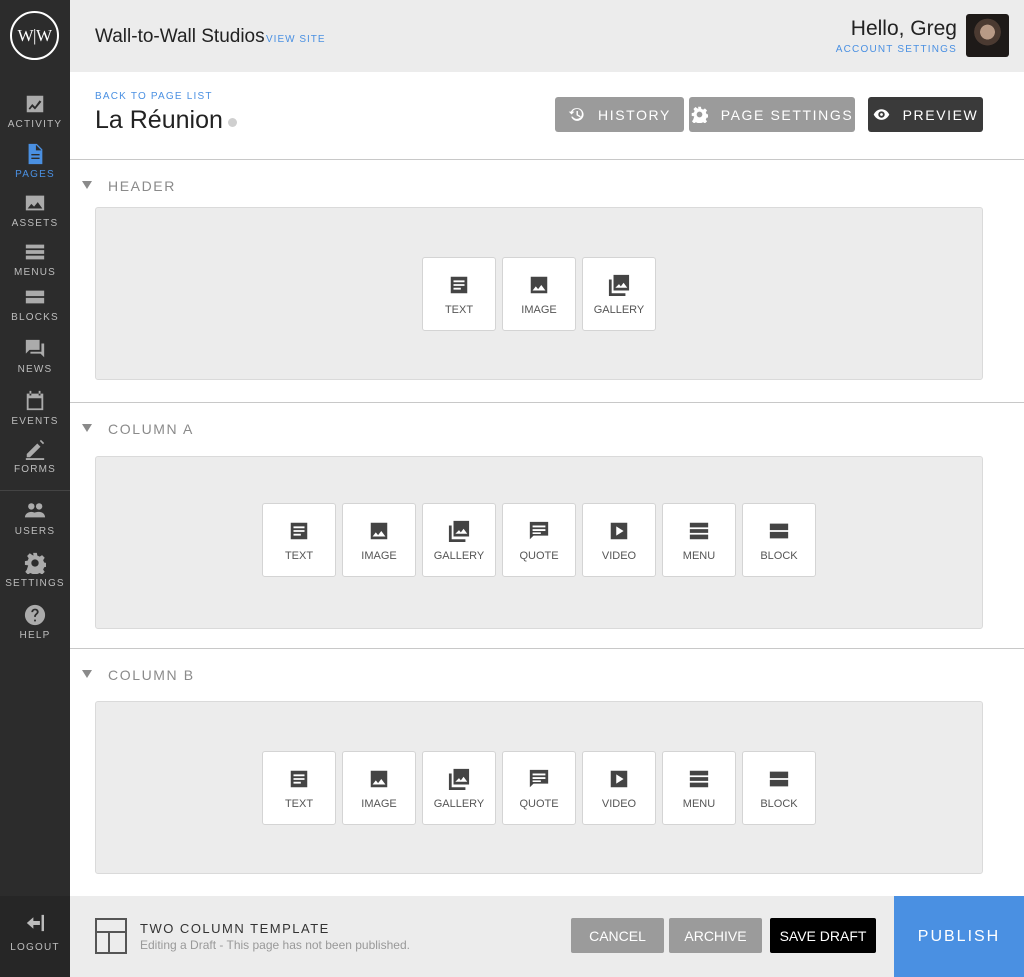 This screenshot has width=1024, height=977. Describe the element at coordinates (35, 400) in the screenshot. I see `calendar-icon` at that location.